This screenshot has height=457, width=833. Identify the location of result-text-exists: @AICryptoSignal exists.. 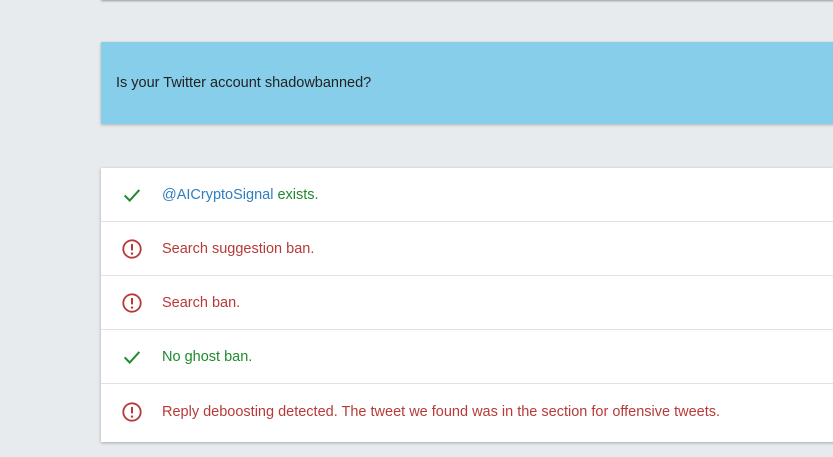
(240, 195).